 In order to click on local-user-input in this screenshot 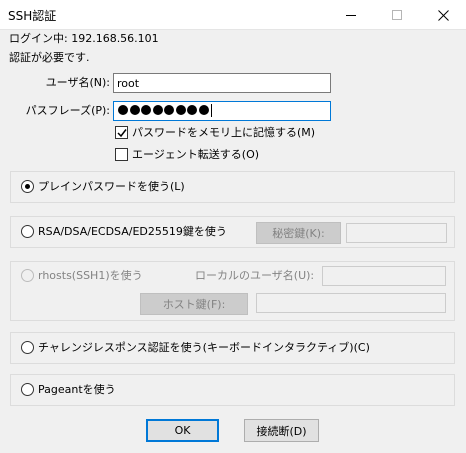, I will do `click(384, 276)`.